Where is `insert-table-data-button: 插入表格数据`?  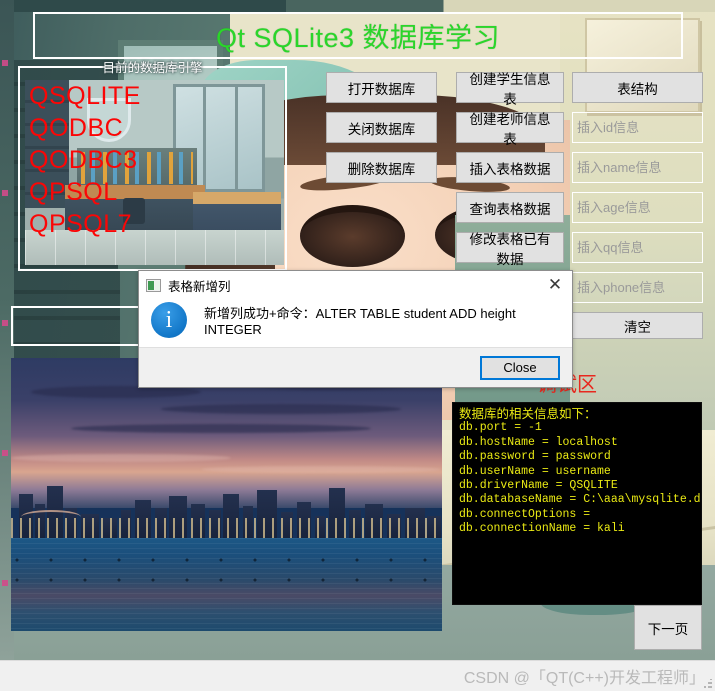 insert-table-data-button: 插入表格数据 is located at coordinates (510, 167).